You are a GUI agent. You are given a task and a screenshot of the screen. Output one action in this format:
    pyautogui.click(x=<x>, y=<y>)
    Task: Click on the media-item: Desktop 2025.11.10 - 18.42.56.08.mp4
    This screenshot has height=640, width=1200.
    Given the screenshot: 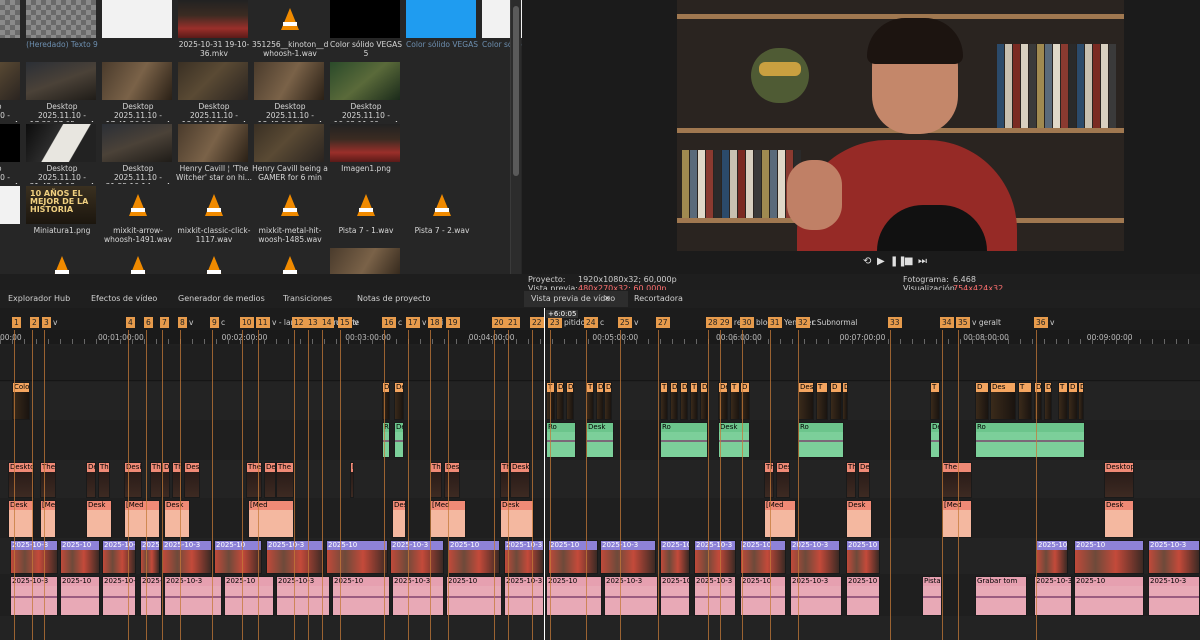 What is the action you would take?
    pyautogui.click(x=290, y=93)
    